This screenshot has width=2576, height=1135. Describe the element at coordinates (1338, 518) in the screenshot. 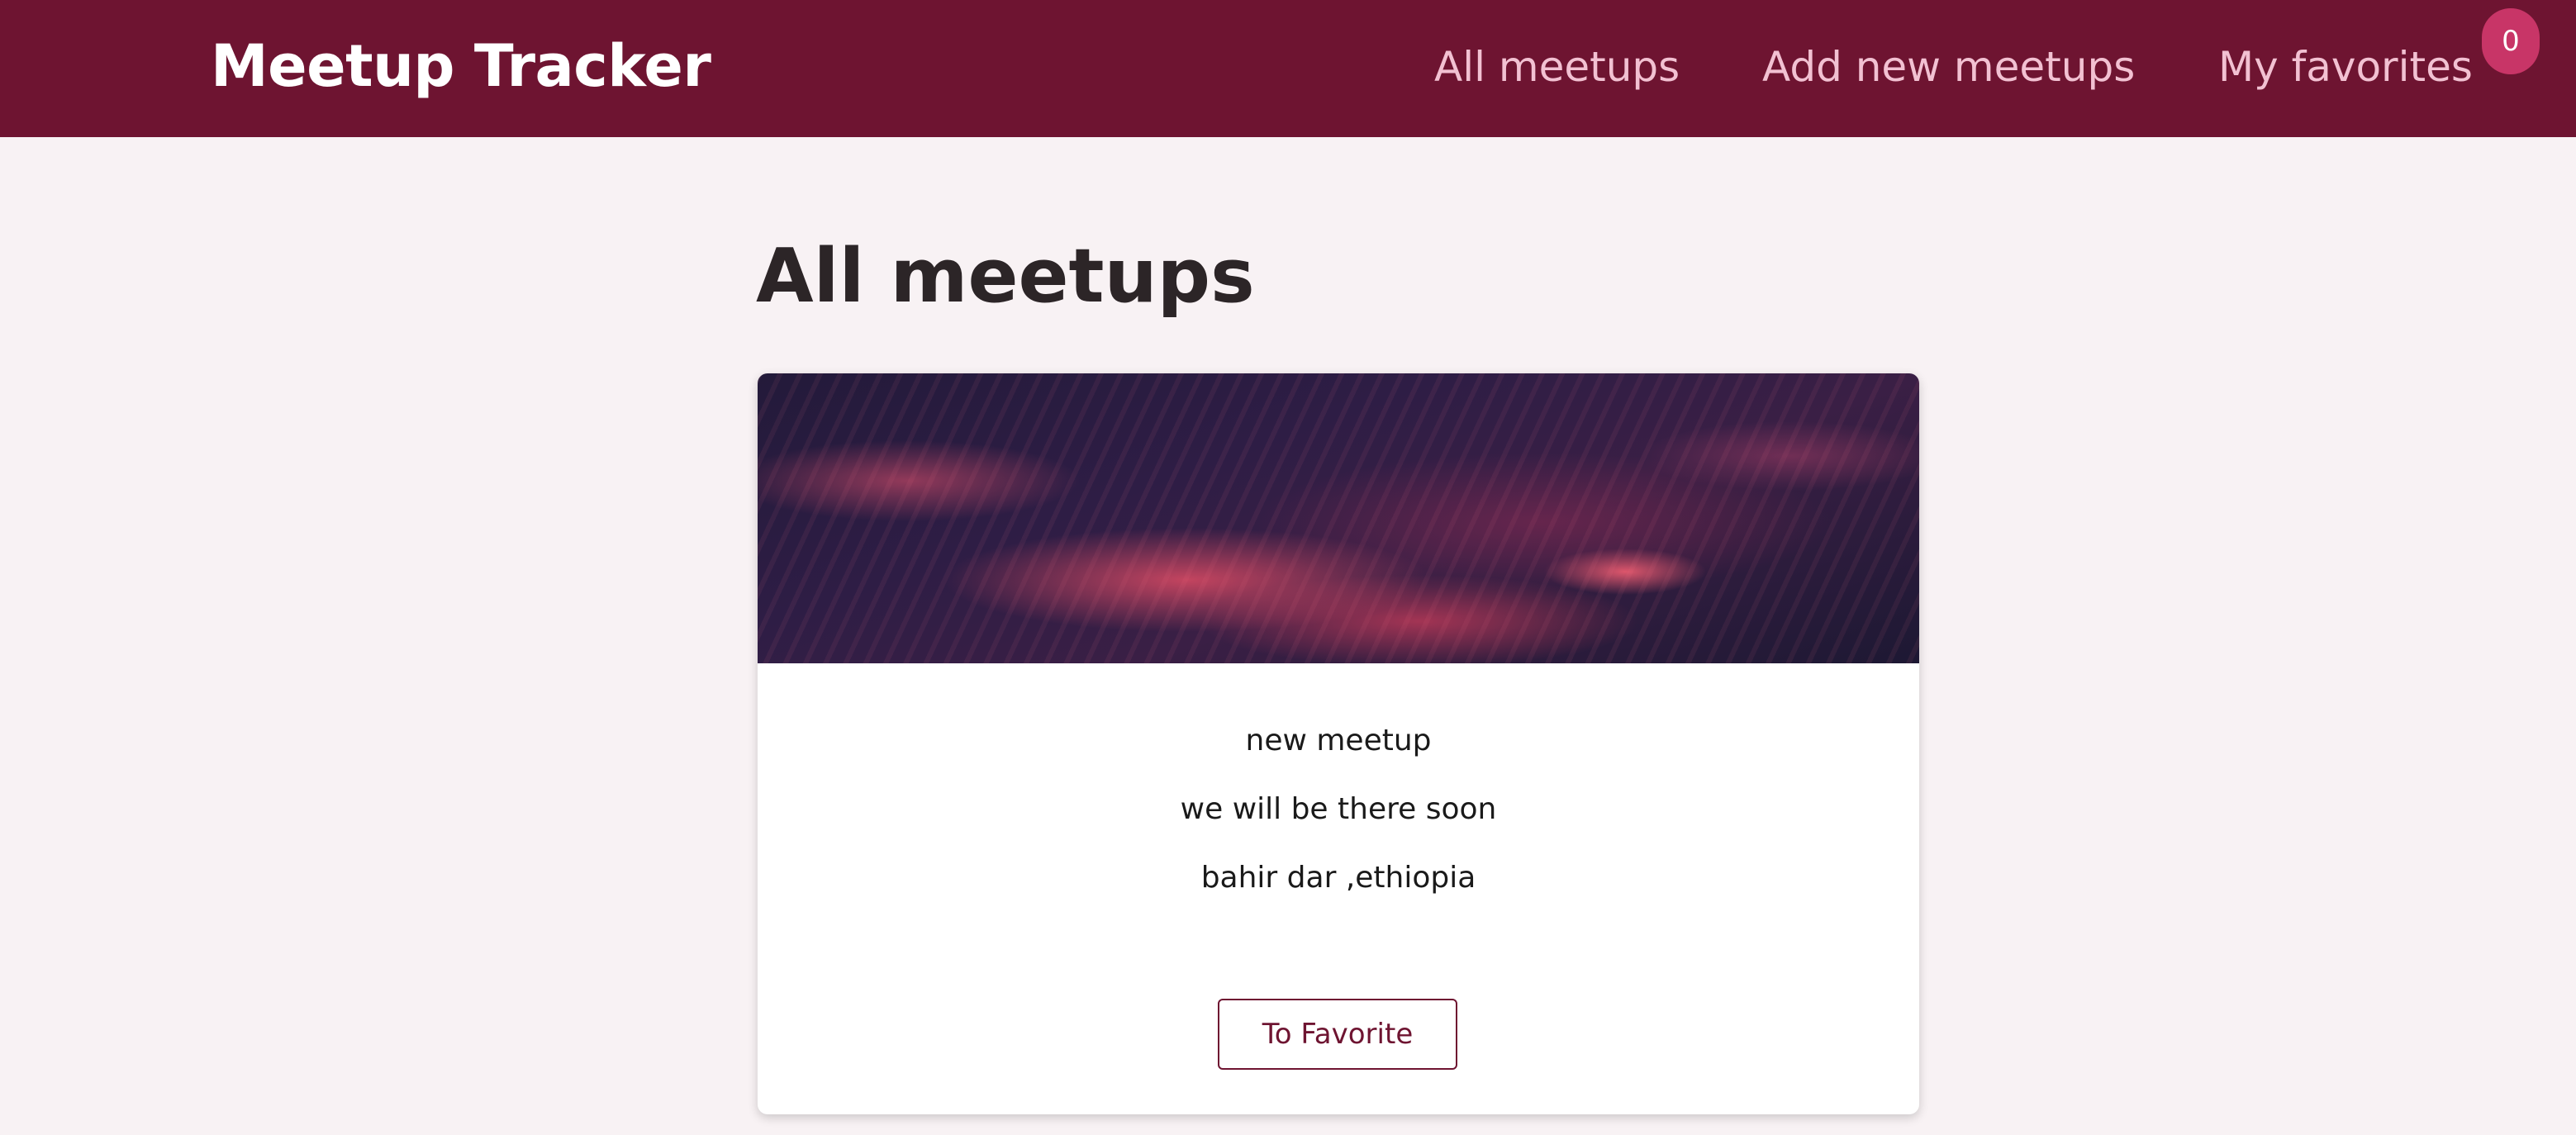

I see `meetup-image-texture` at that location.